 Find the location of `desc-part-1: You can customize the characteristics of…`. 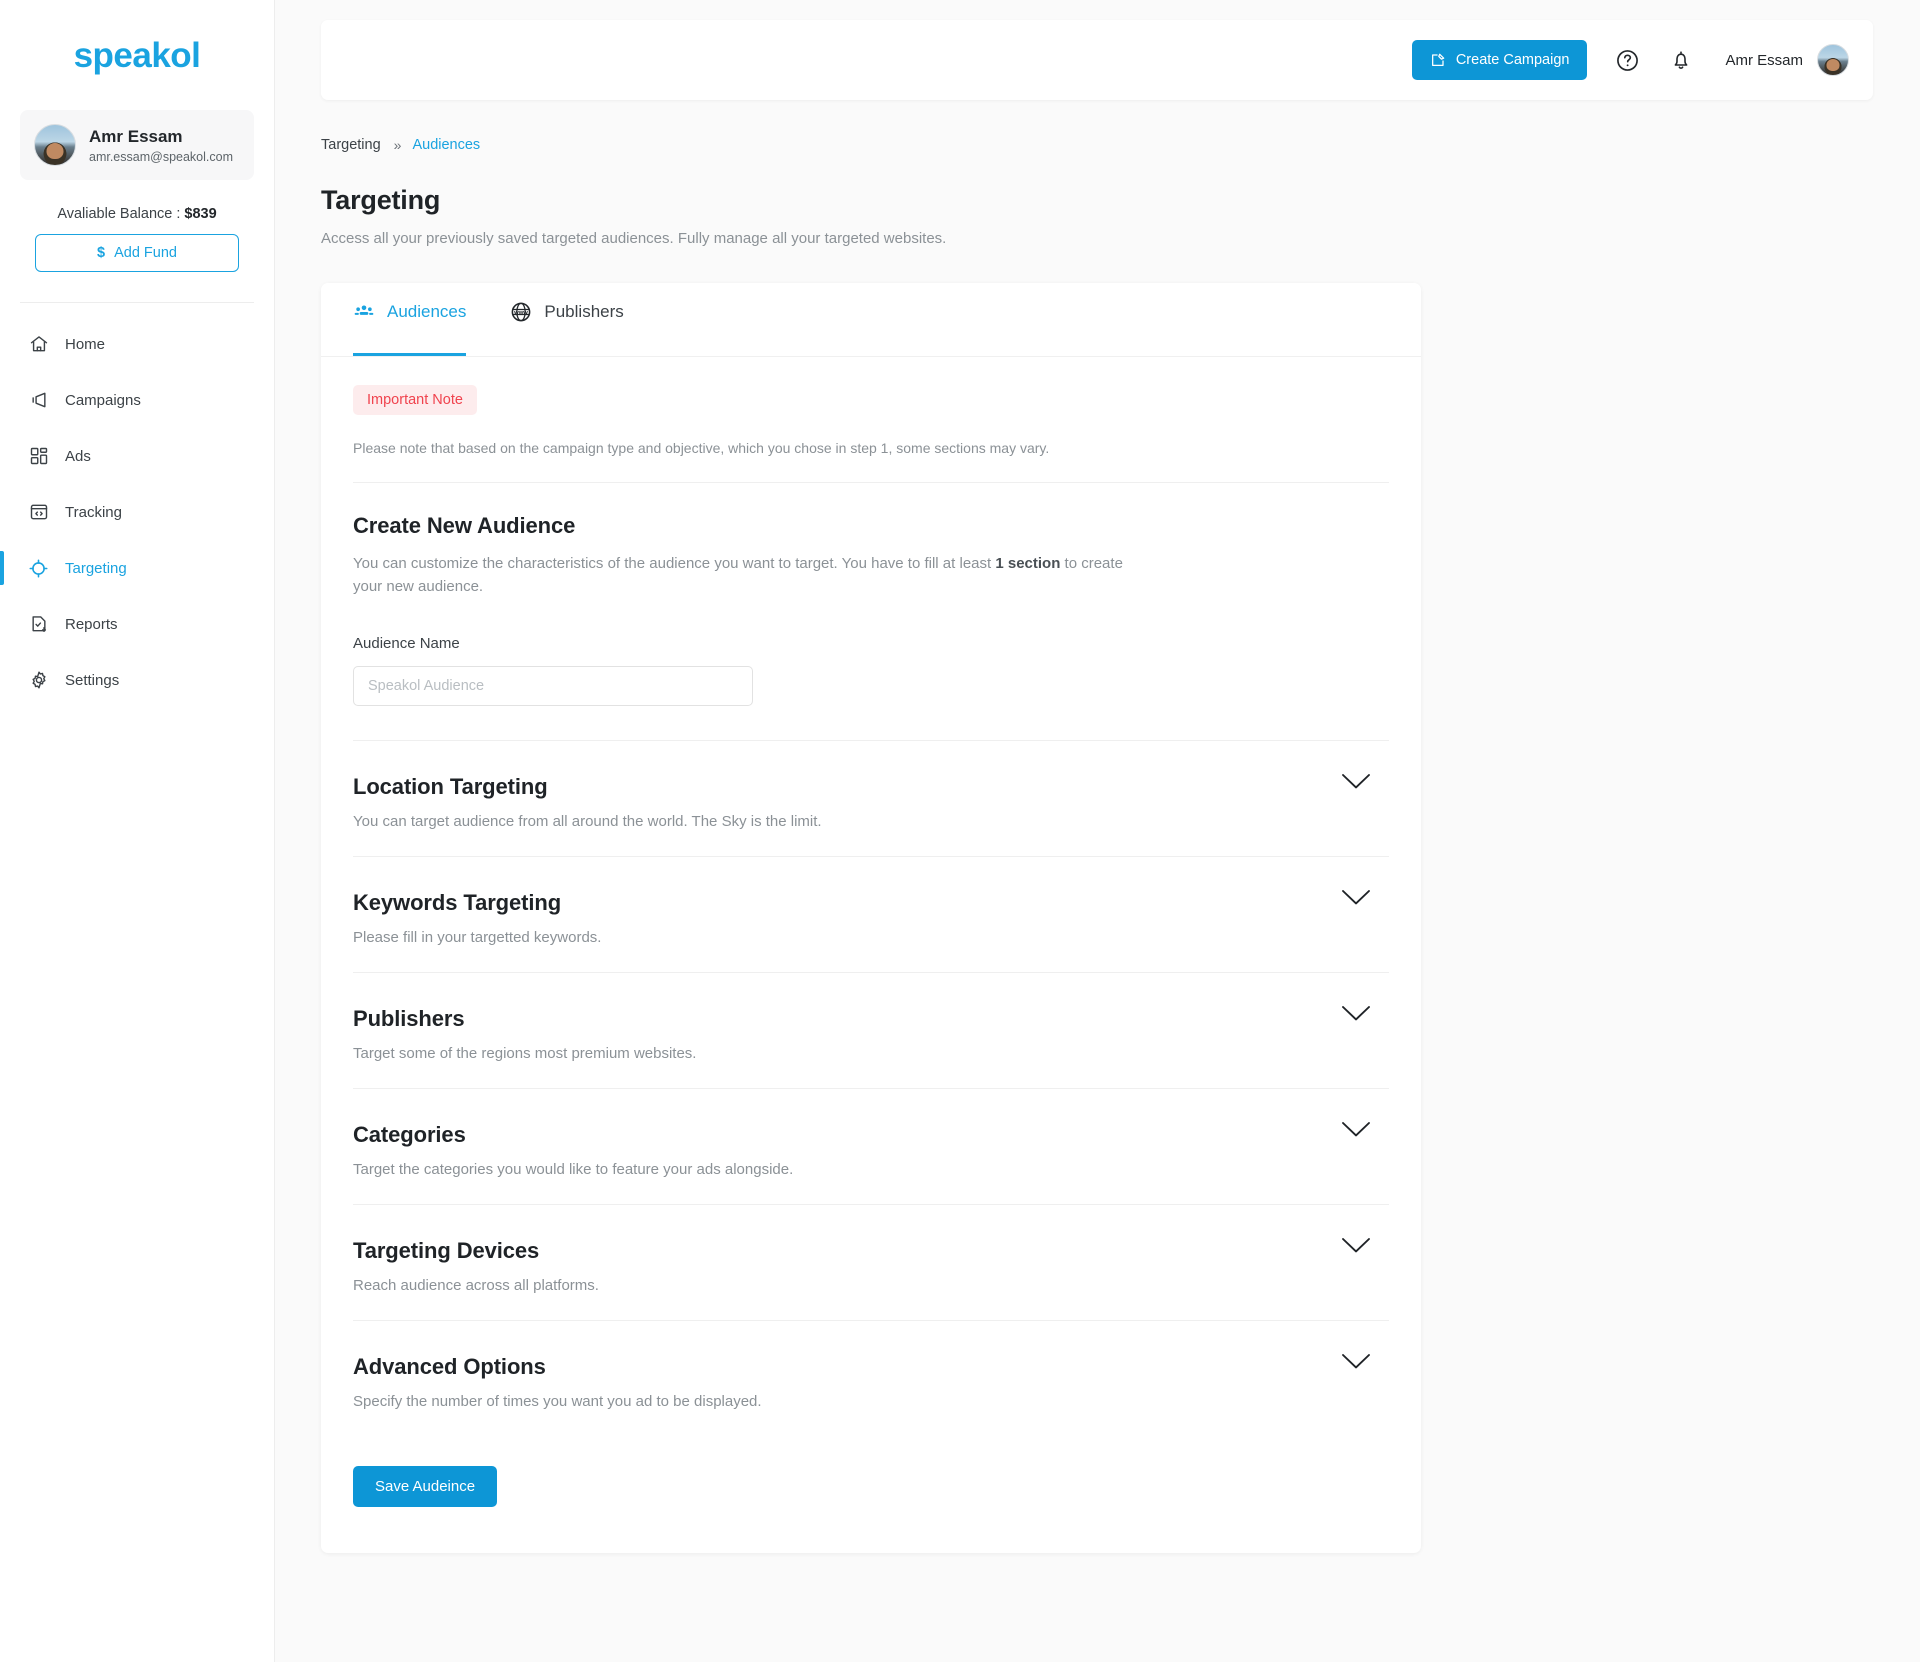

desc-part-1: You can customize the characteristics of… is located at coordinates (674, 563).